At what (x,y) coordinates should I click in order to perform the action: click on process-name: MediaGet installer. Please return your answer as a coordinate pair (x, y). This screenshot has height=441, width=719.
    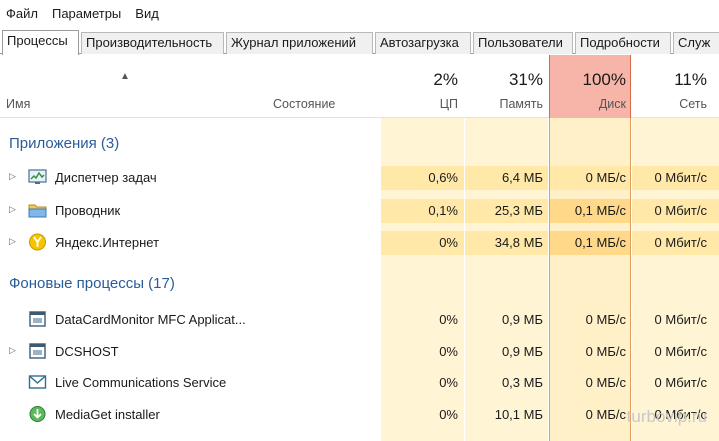
    Looking at the image, I should click on (107, 414).